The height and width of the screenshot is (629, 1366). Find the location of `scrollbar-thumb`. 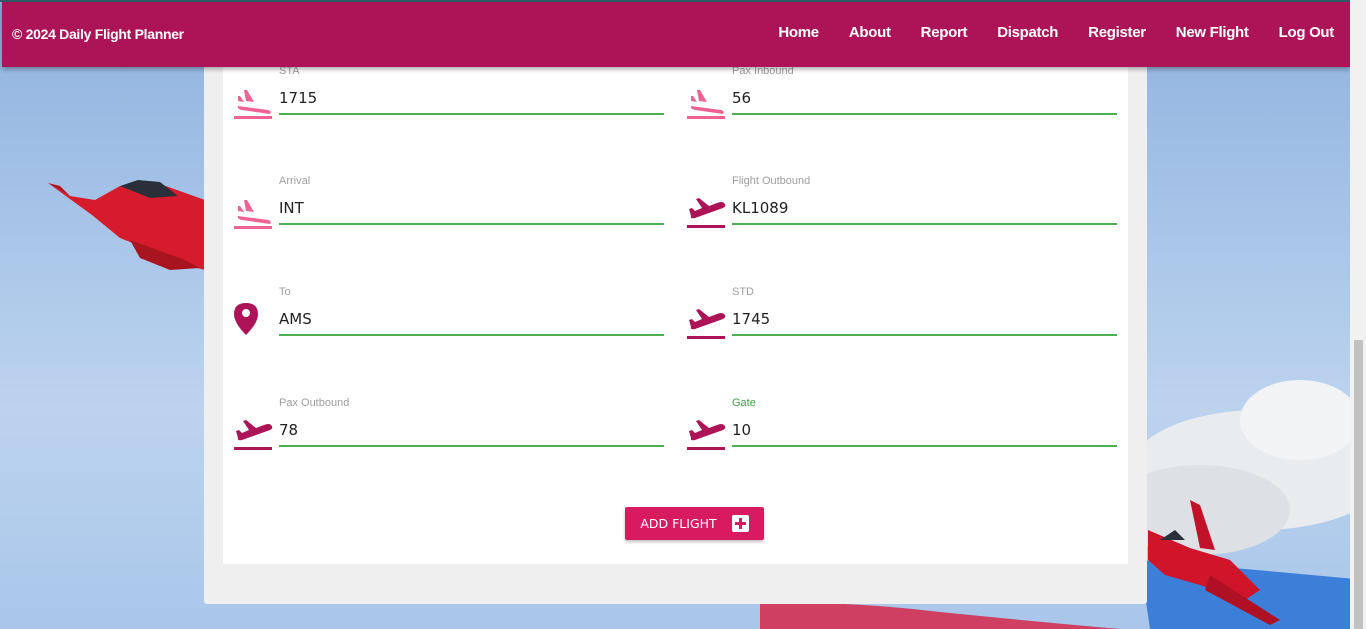

scrollbar-thumb is located at coordinates (1358, 484).